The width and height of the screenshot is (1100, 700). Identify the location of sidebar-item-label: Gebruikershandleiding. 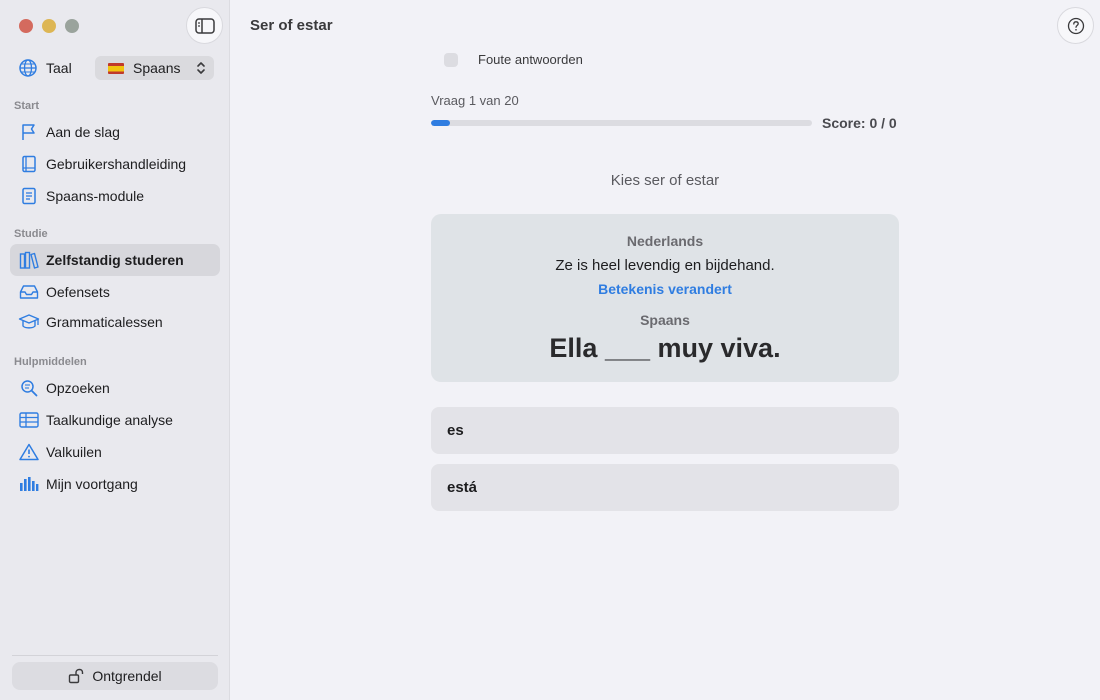
(116, 164).